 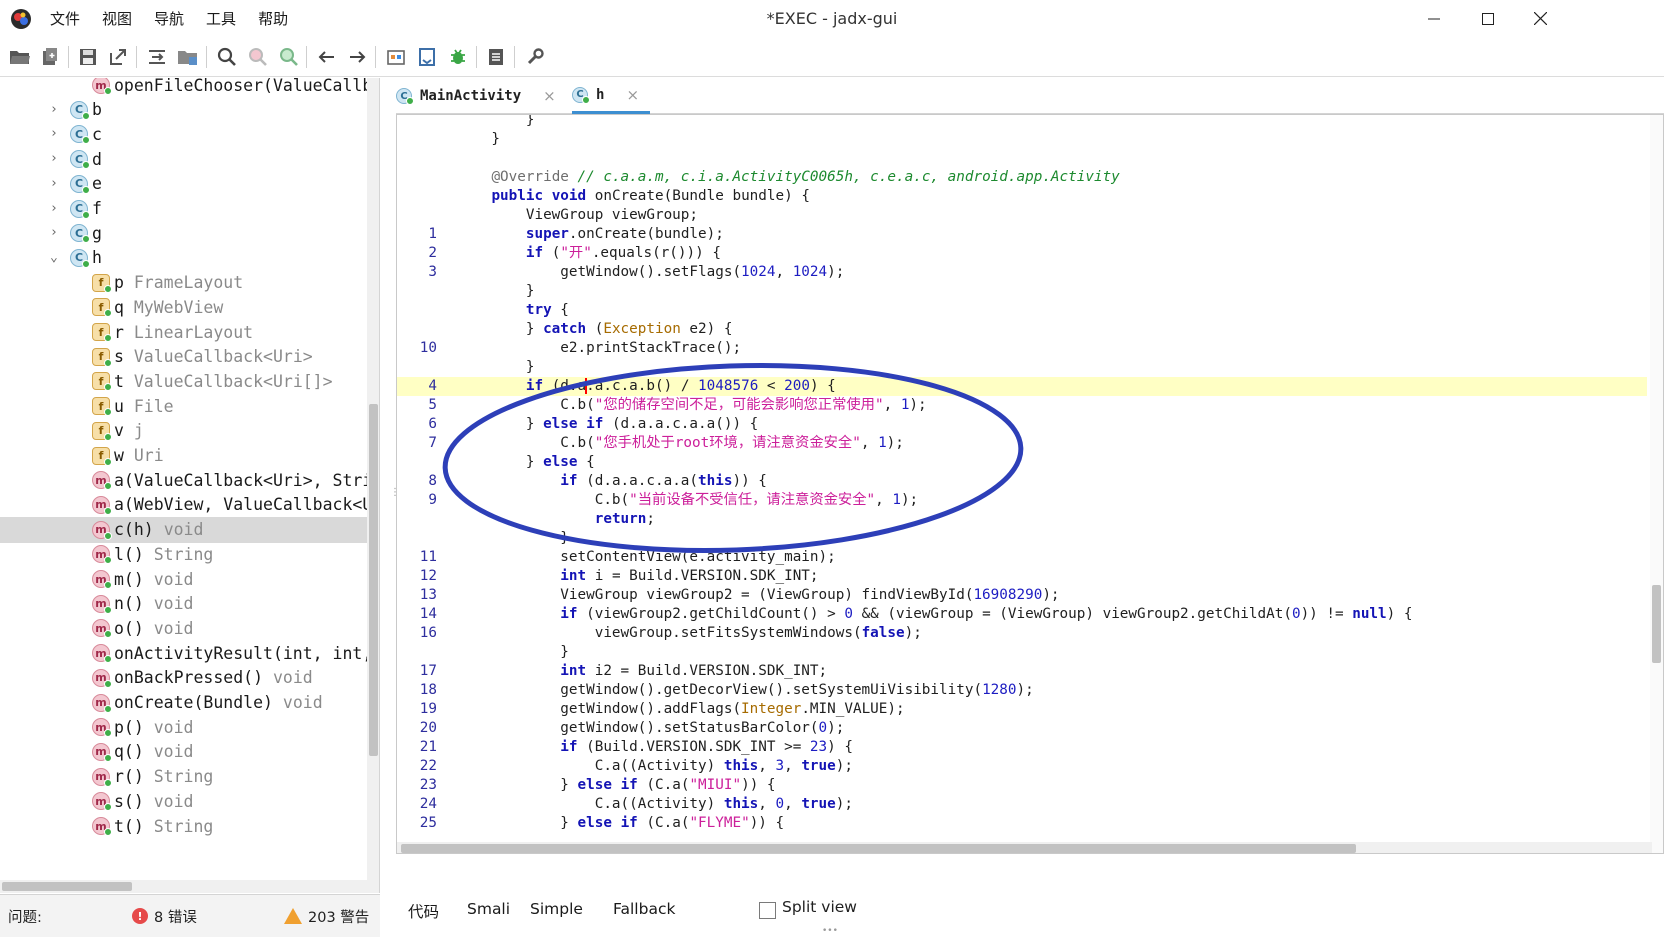 What do you see at coordinates (117, 18) in the screenshot?
I see `menu-view: 视图` at bounding box center [117, 18].